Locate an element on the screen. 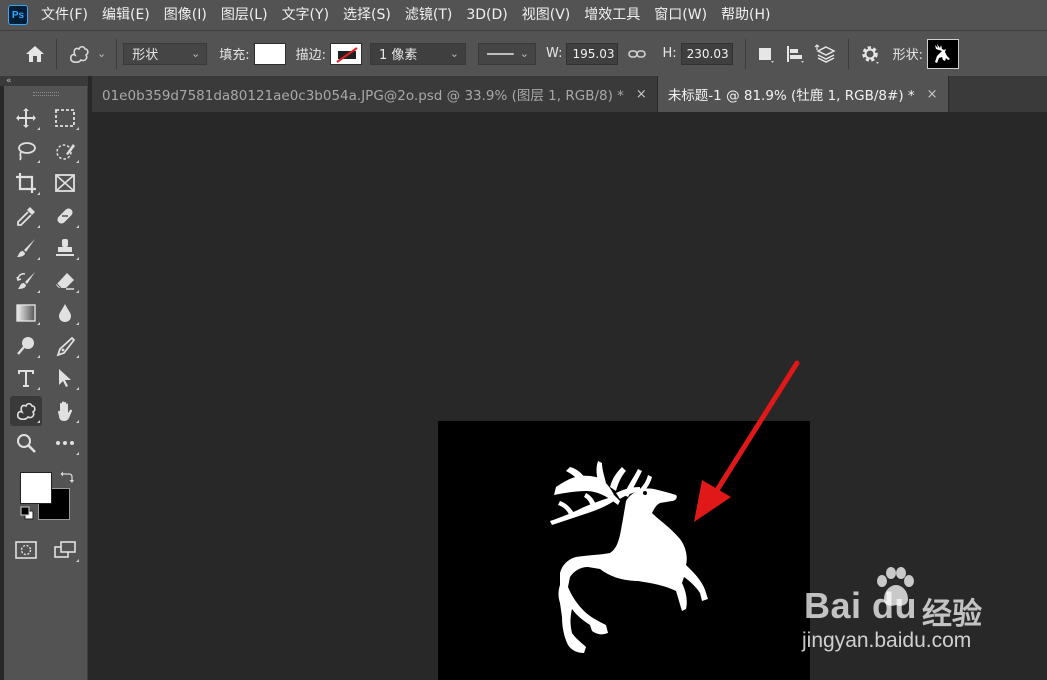 Image resolution: width=1047 pixels, height=680 pixels. stroke-type-dropdown: ⌄ is located at coordinates (507, 53).